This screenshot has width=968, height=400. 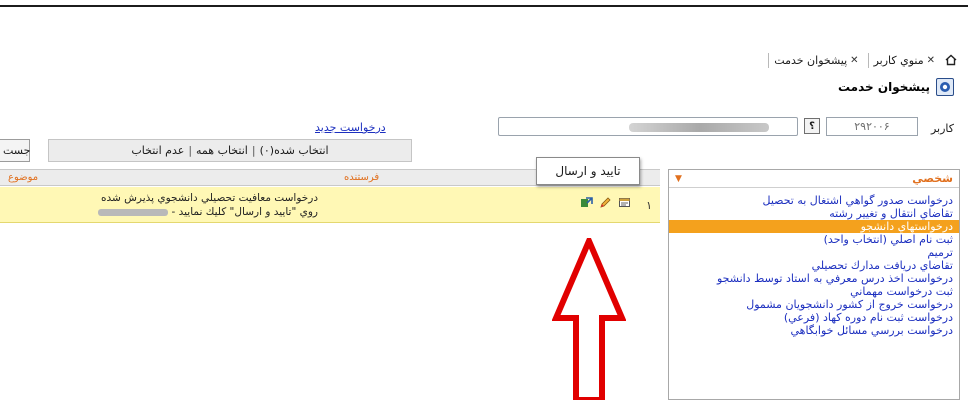 I want to click on breadcrumb: ✕ منوي كاربر ✕ پيشخوان خدمت, so click(x=863, y=60).